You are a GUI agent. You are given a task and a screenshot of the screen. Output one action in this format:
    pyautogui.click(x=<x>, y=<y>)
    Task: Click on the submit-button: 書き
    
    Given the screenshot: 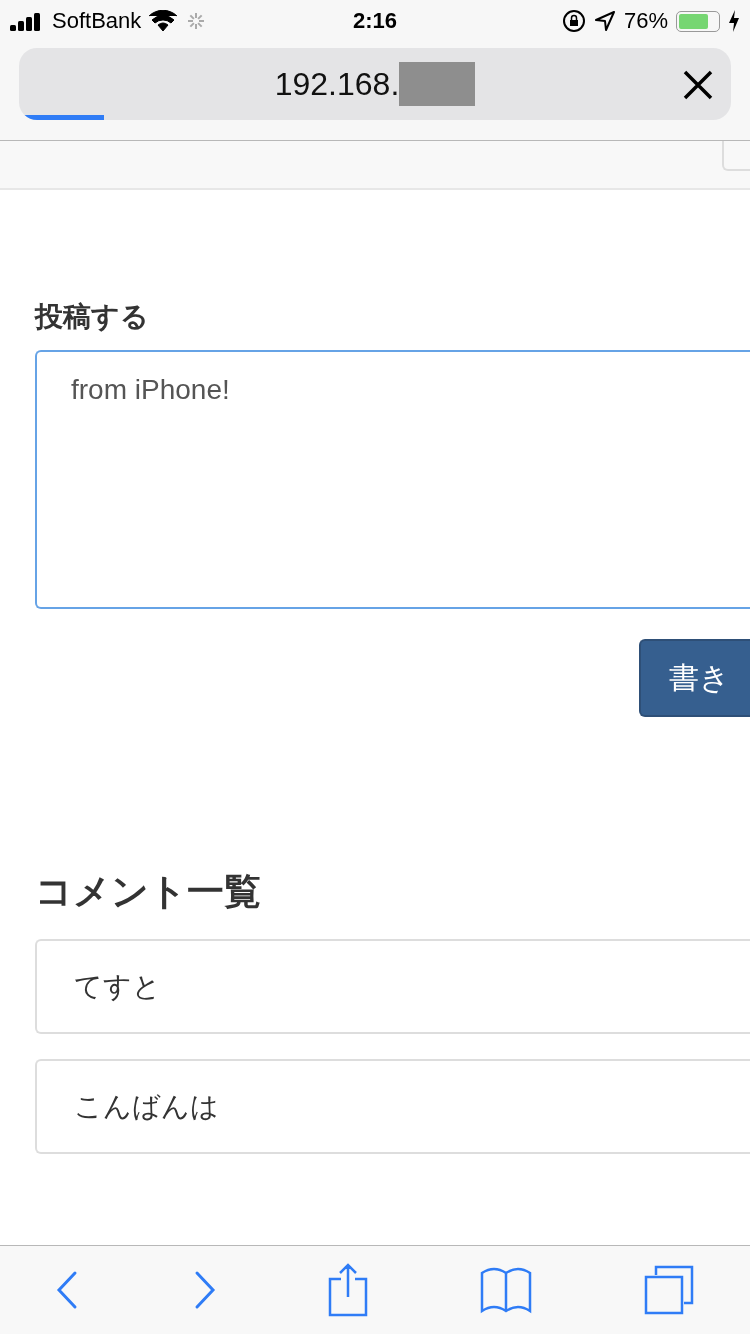 What is the action you would take?
    pyautogui.click(x=694, y=678)
    